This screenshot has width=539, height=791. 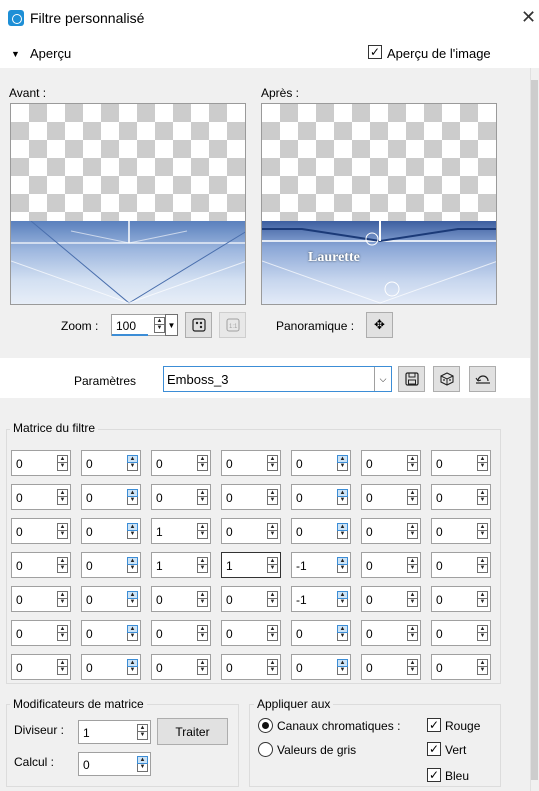 I want to click on image-preview-label: Aperçu de l'image, so click(x=439, y=53).